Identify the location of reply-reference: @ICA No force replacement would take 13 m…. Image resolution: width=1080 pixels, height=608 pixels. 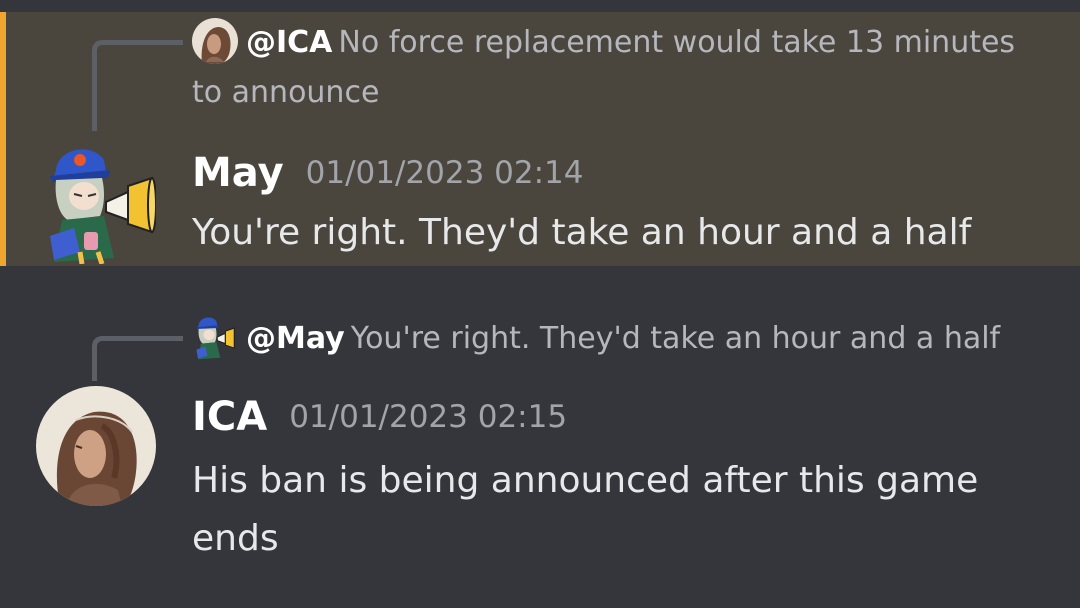
(622, 67).